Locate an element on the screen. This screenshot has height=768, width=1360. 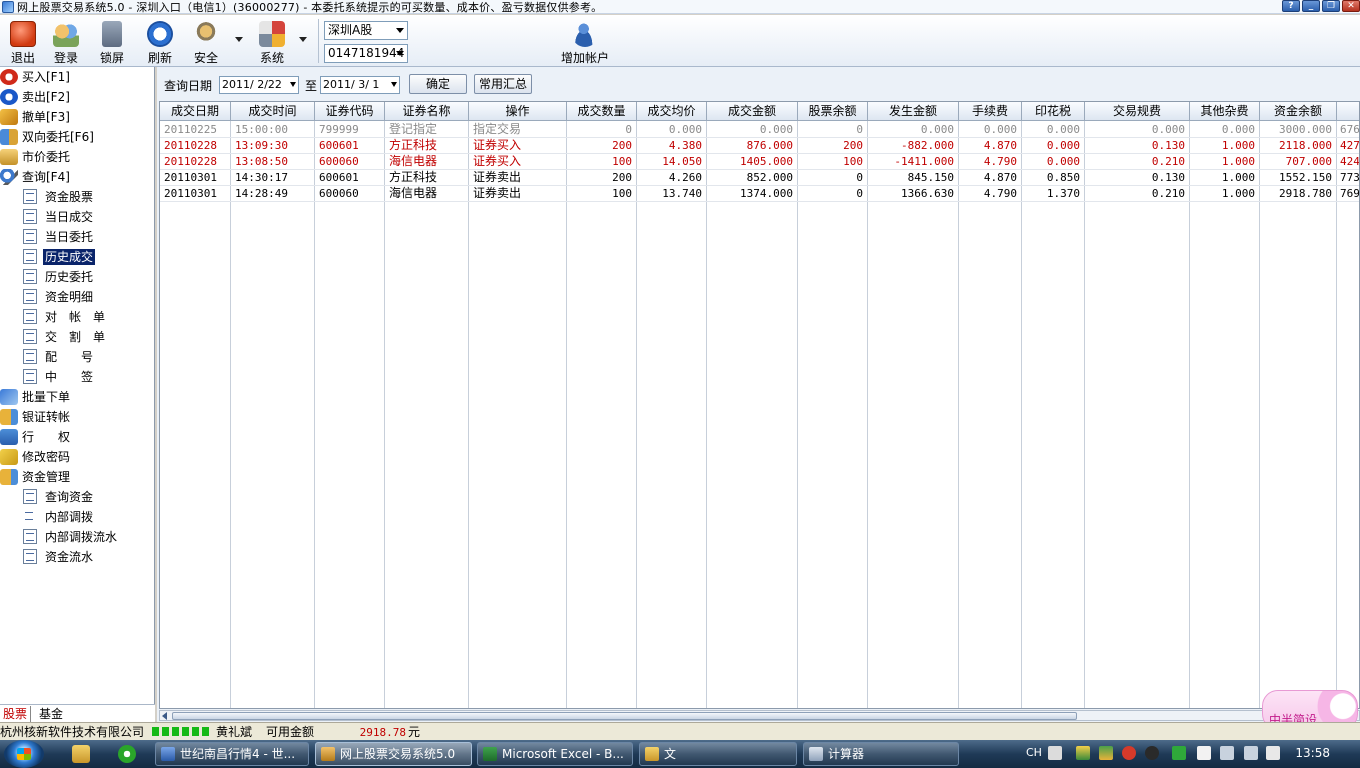
start-date-picker: 2011/ 2/22 is located at coordinates (259, 85).